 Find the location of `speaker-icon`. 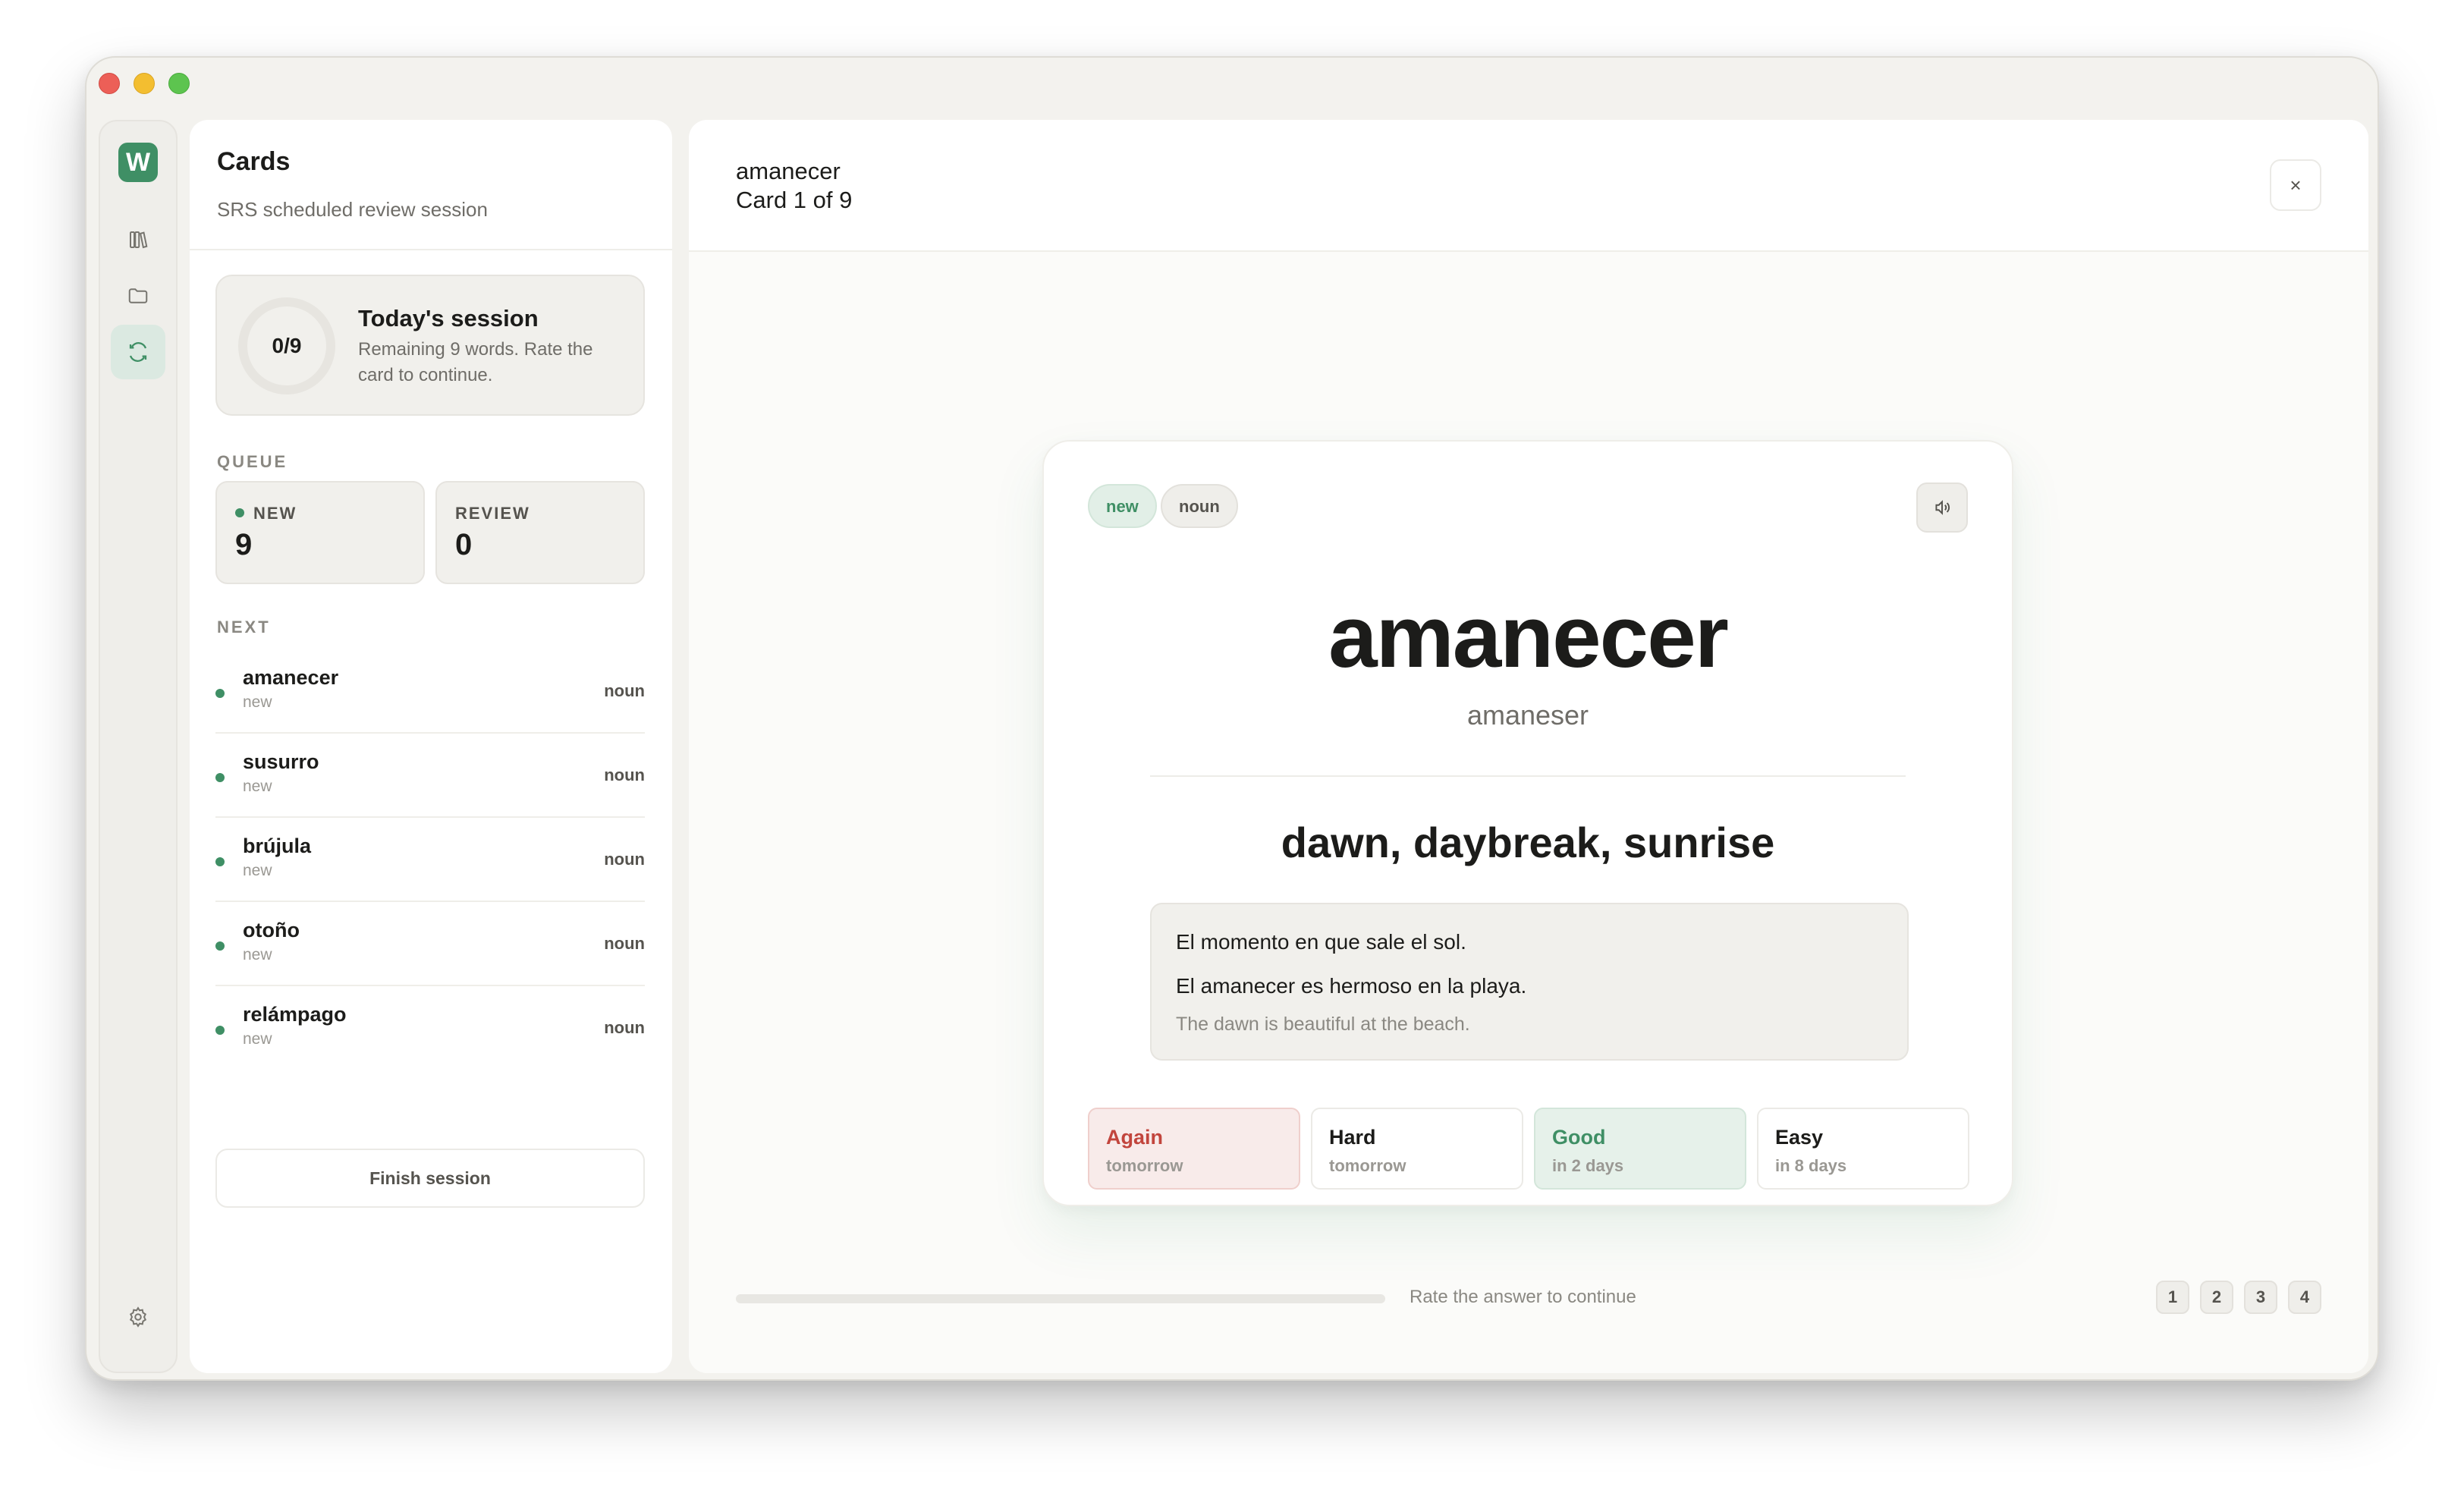

speaker-icon is located at coordinates (1942, 508).